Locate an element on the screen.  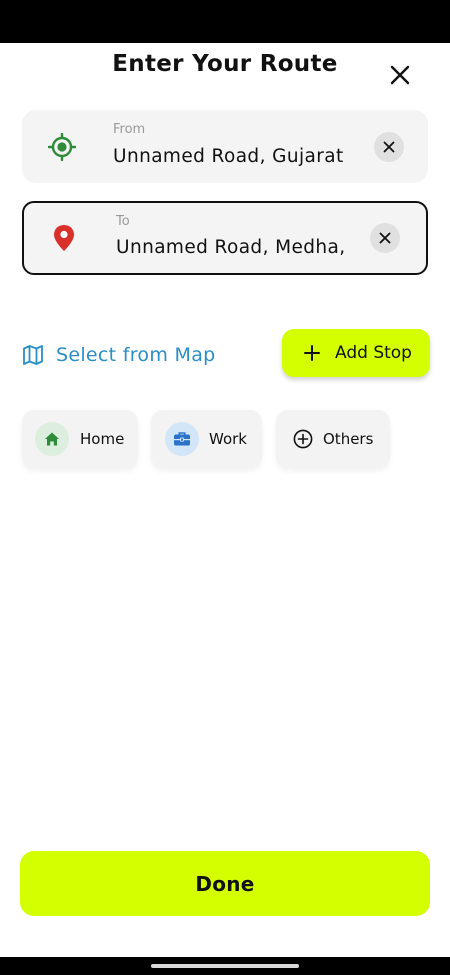
chip-label: Work is located at coordinates (228, 439).